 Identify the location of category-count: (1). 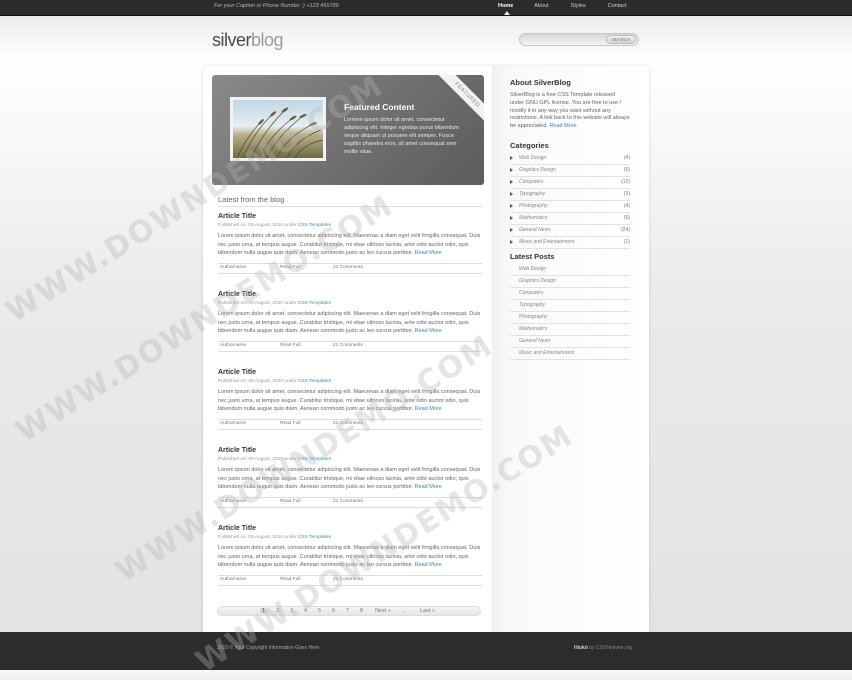
(626, 242).